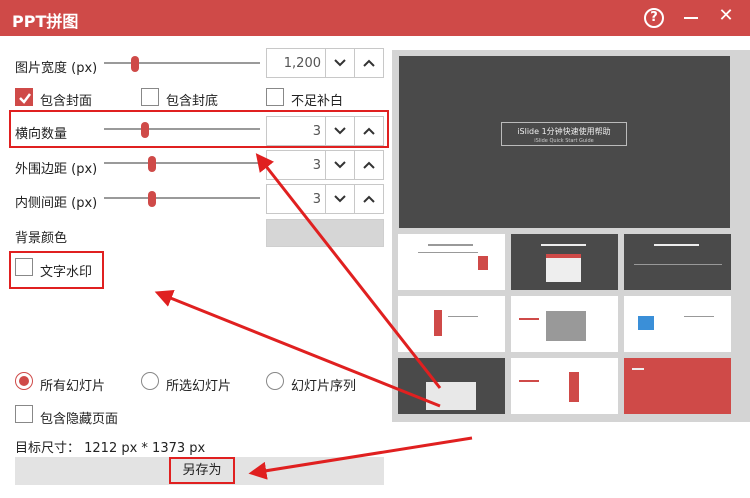 Image resolution: width=750 pixels, height=498 pixels. I want to click on inner-margin-stepper: 3, so click(325, 199).